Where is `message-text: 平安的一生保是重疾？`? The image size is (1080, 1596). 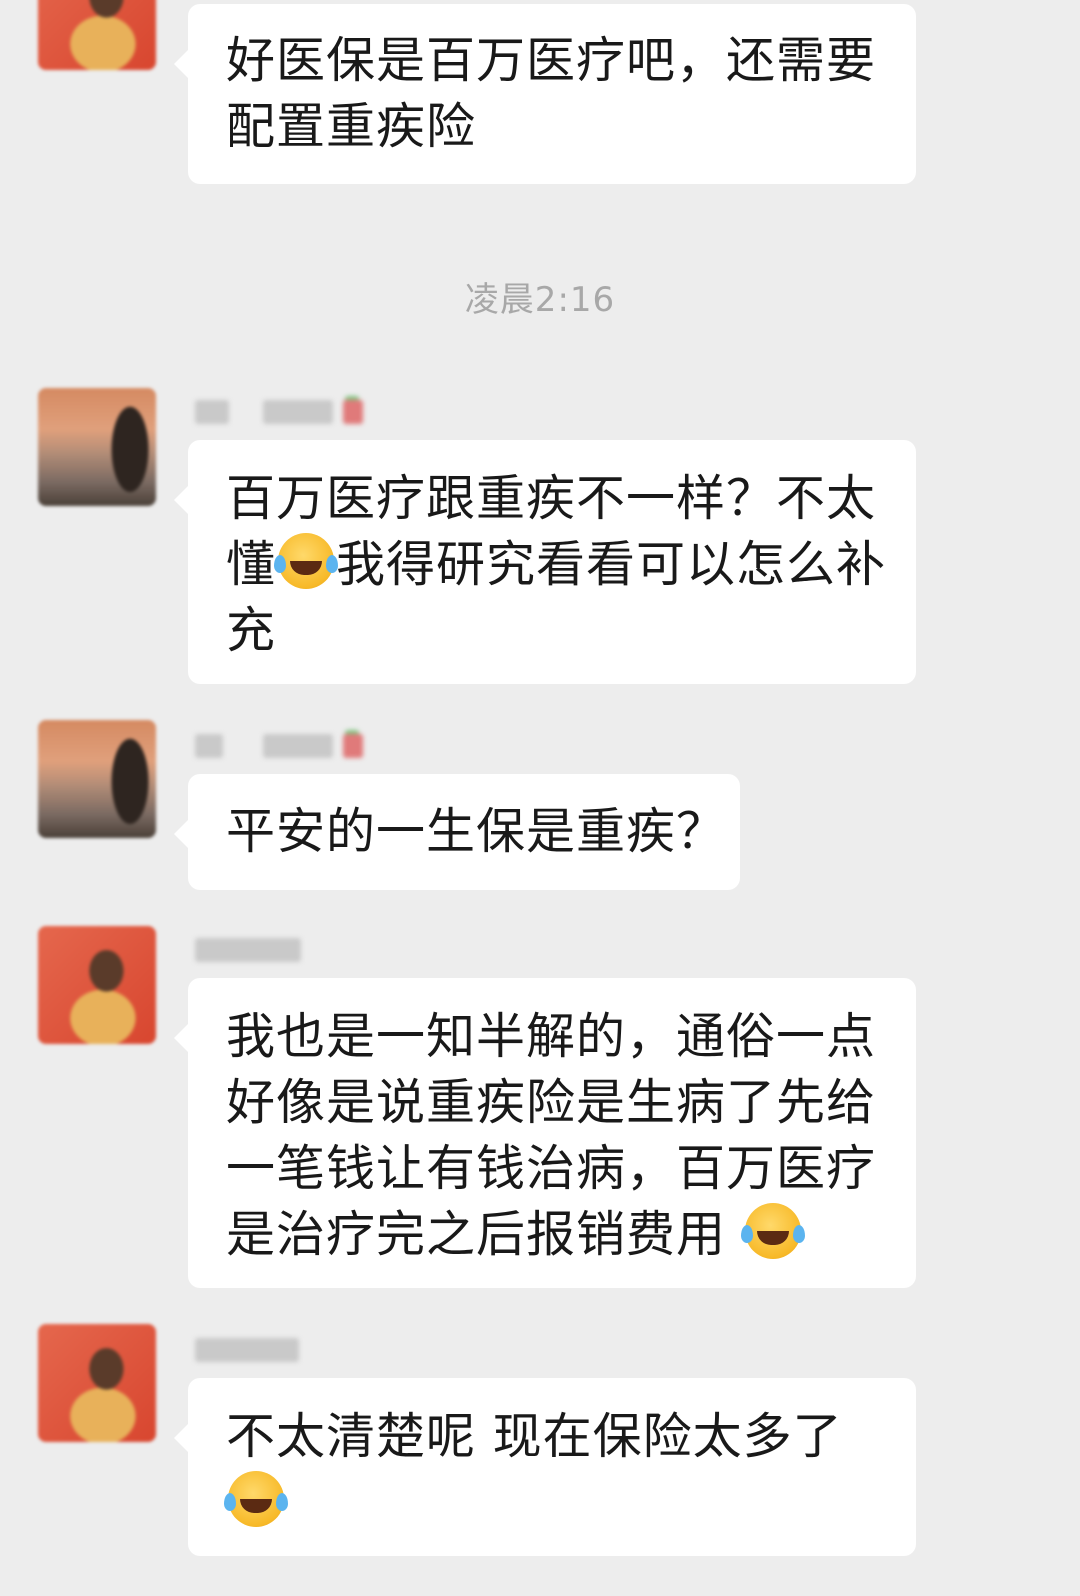
message-text: 平安的一生保是重疾？ is located at coordinates (476, 831).